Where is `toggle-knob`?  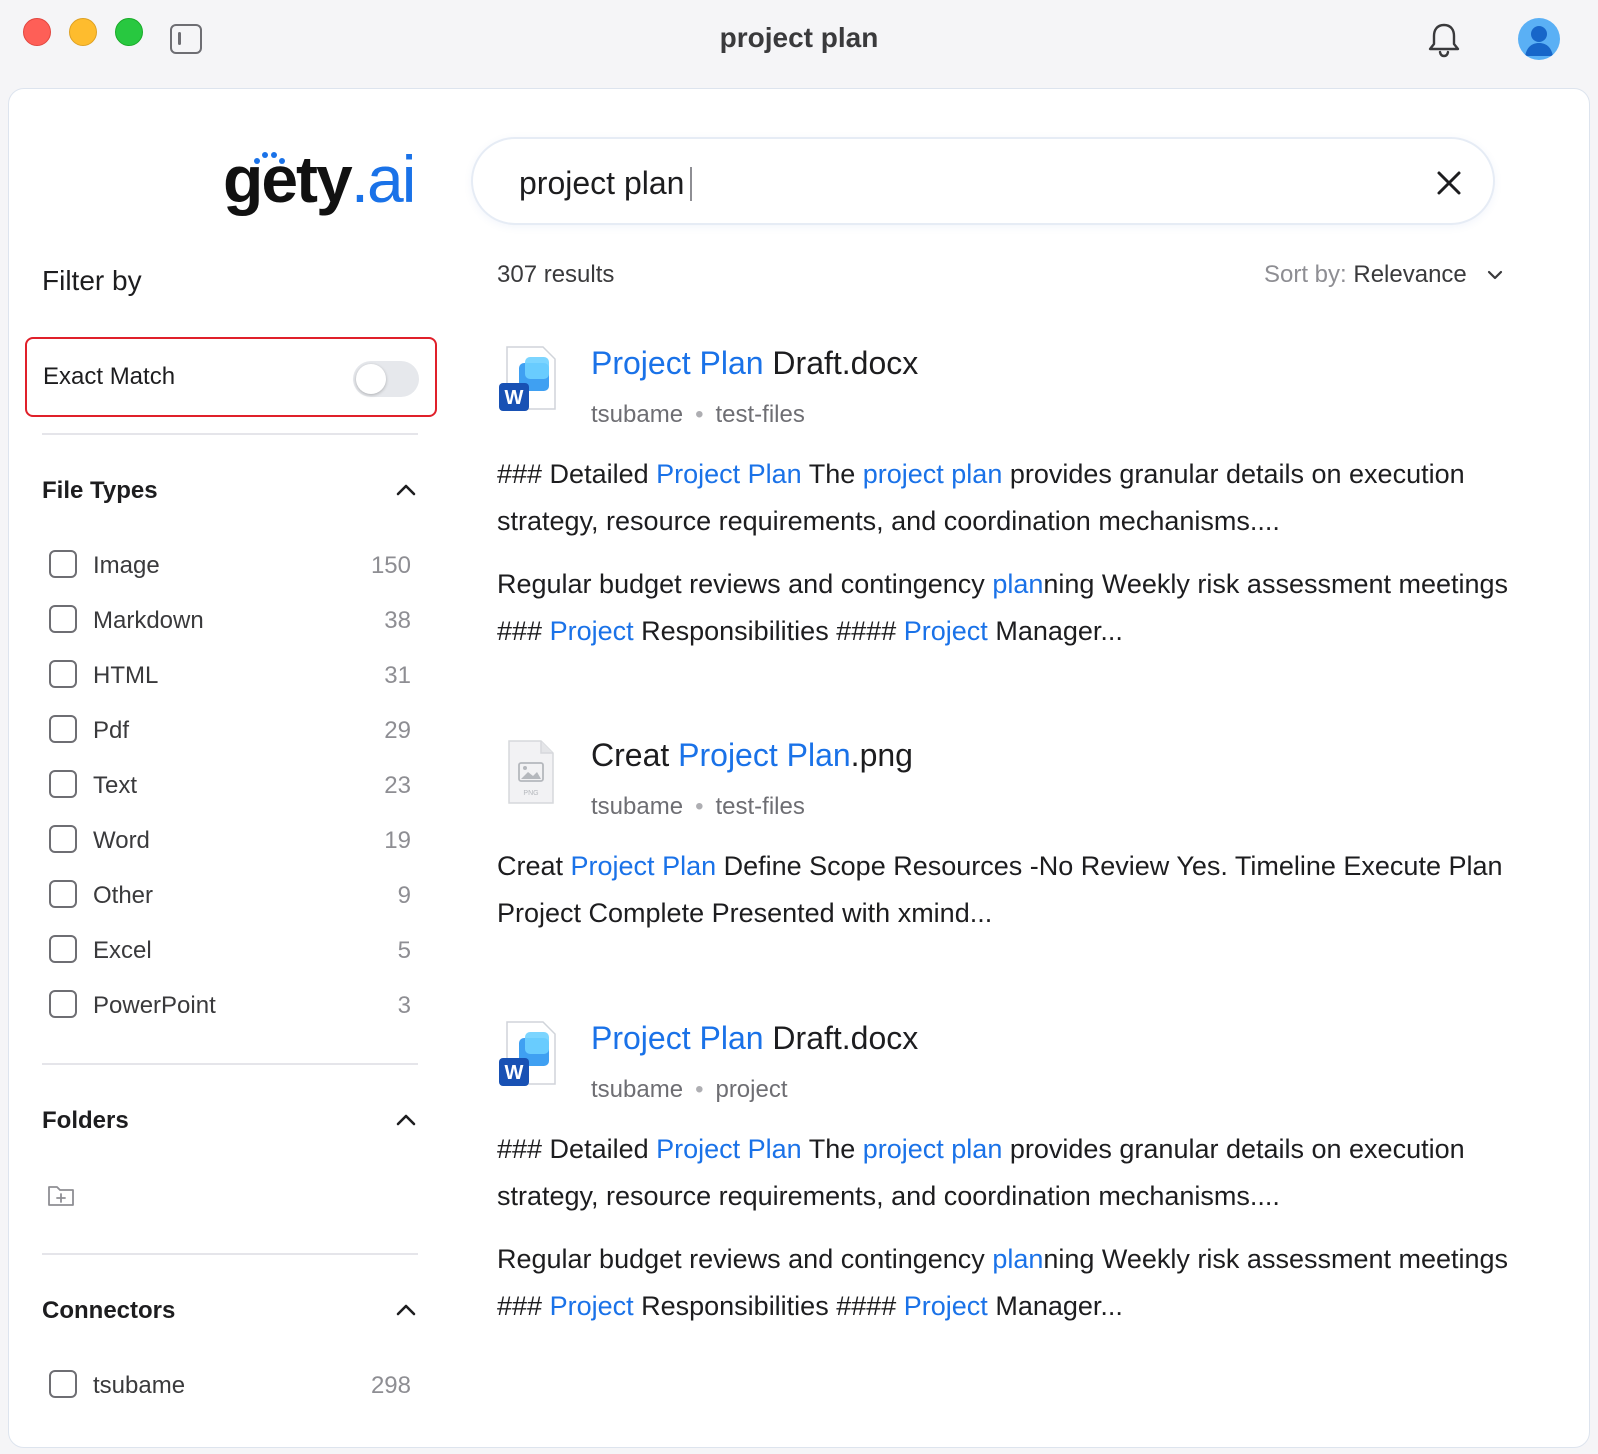 toggle-knob is located at coordinates (371, 379).